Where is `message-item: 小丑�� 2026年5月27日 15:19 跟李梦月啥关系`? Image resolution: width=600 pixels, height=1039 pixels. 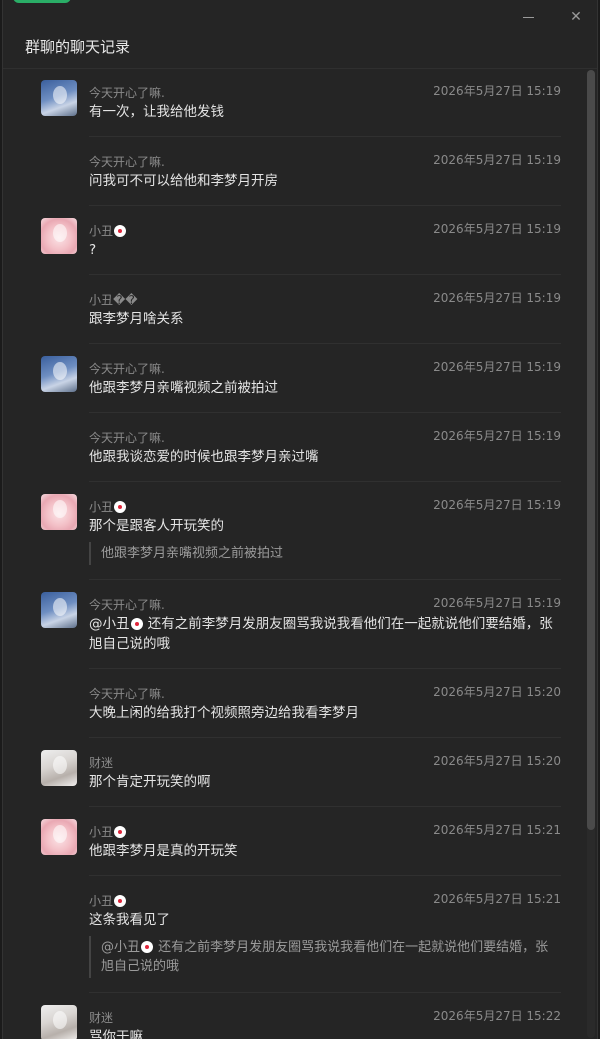 message-item: 小丑�� 2026年5月27日 15:19 跟李梦月啥关系 is located at coordinates (301, 309).